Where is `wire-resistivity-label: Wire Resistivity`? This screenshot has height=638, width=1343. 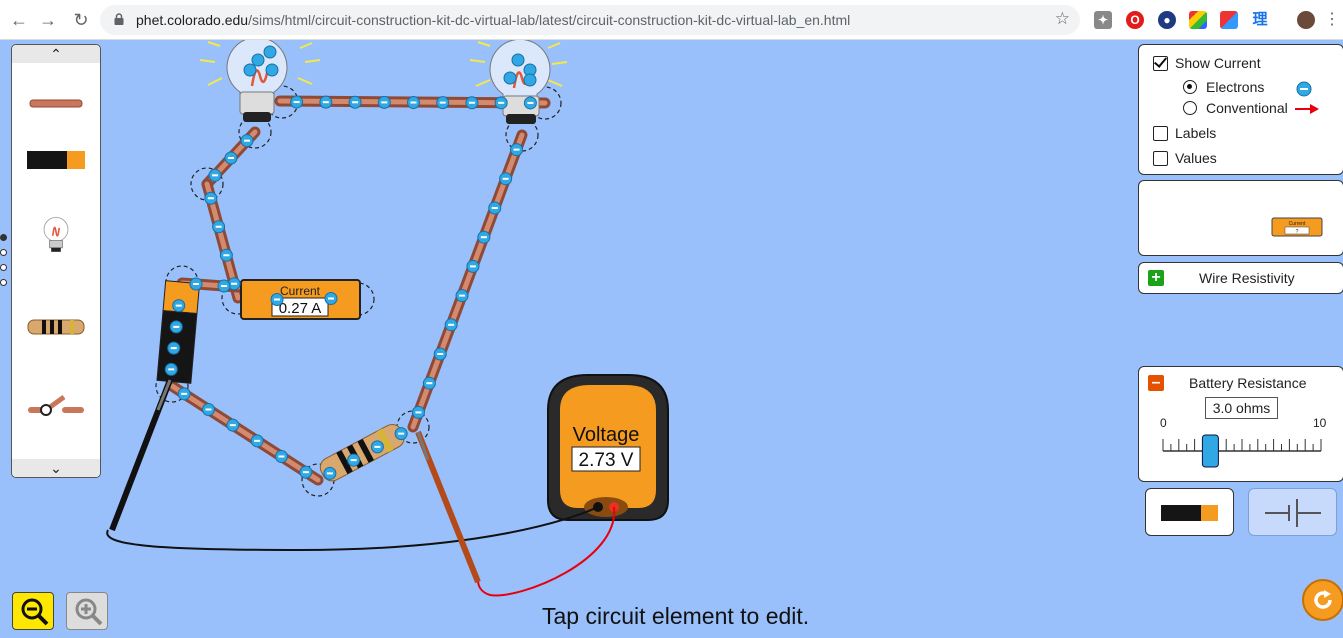 wire-resistivity-label: Wire Resistivity is located at coordinates (1247, 278).